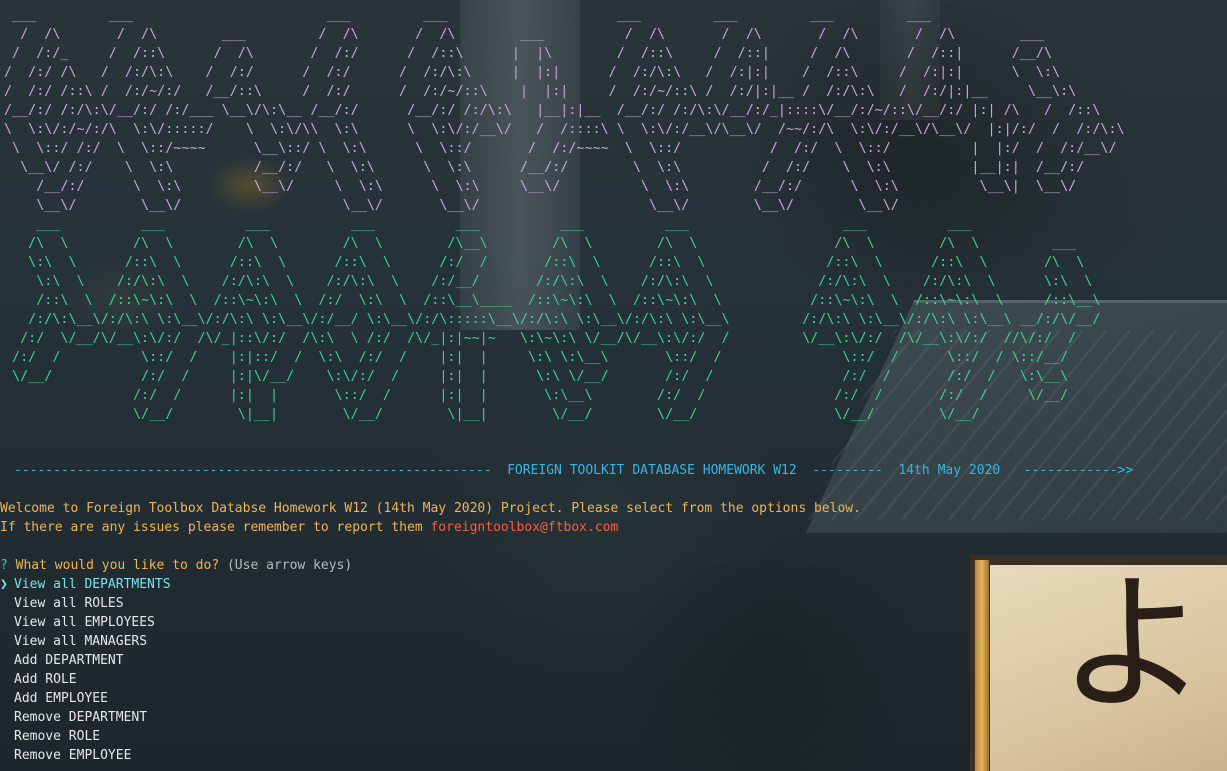  What do you see at coordinates (92, 584) in the screenshot?
I see `menu-option-label: View all DEPARTMENTS` at bounding box center [92, 584].